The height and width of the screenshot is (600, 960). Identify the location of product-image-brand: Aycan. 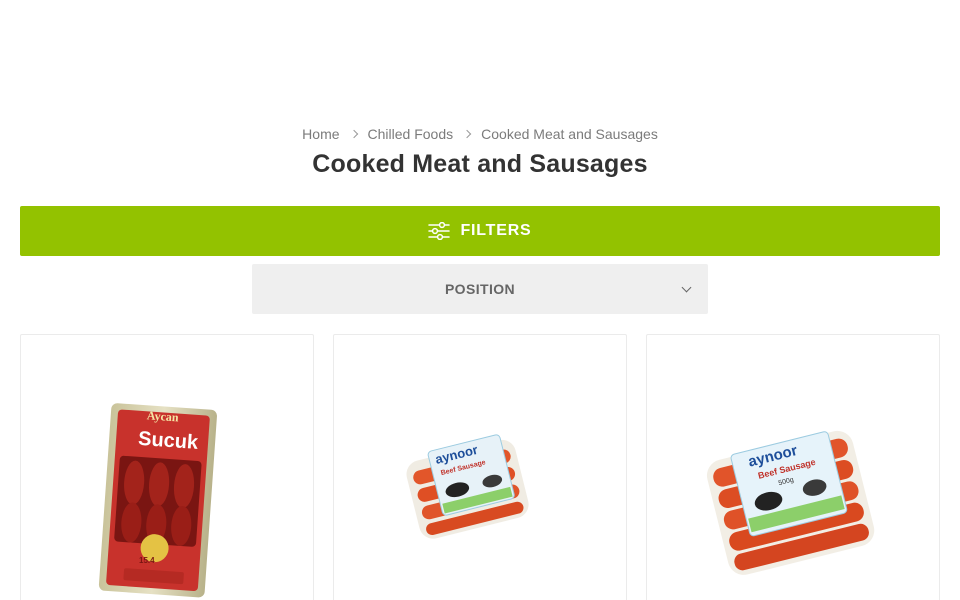
(162, 416).